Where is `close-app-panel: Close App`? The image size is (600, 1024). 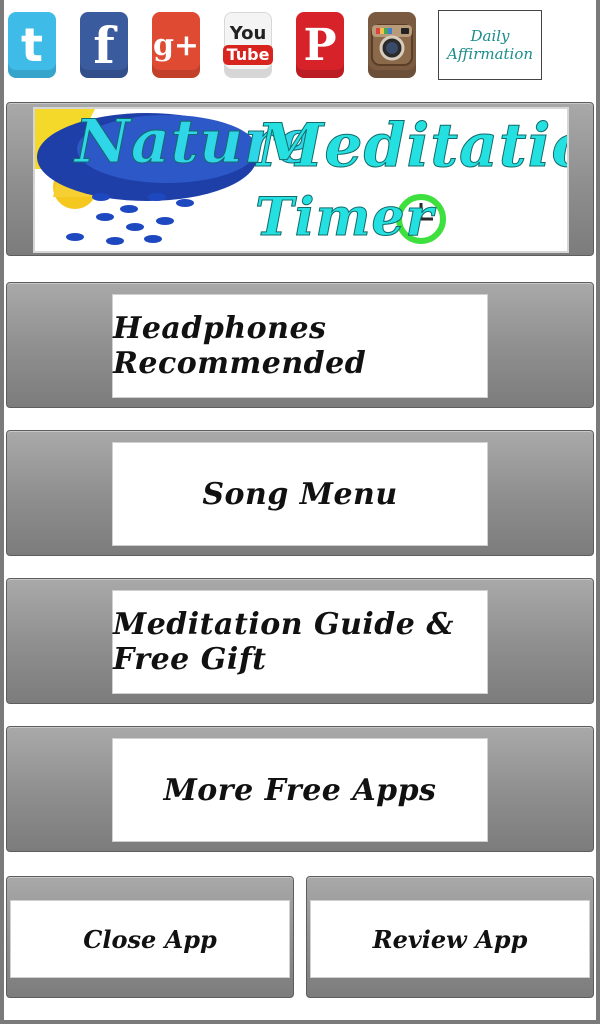 close-app-panel: Close App is located at coordinates (150, 937).